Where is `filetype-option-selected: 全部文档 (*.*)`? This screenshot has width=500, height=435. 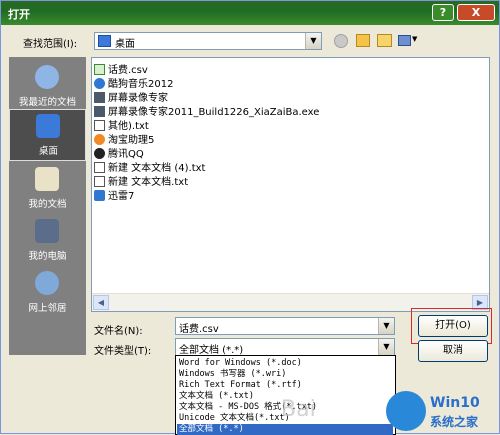
filetype-option-selected: 全部文档 (*.*) is located at coordinates (285, 429).